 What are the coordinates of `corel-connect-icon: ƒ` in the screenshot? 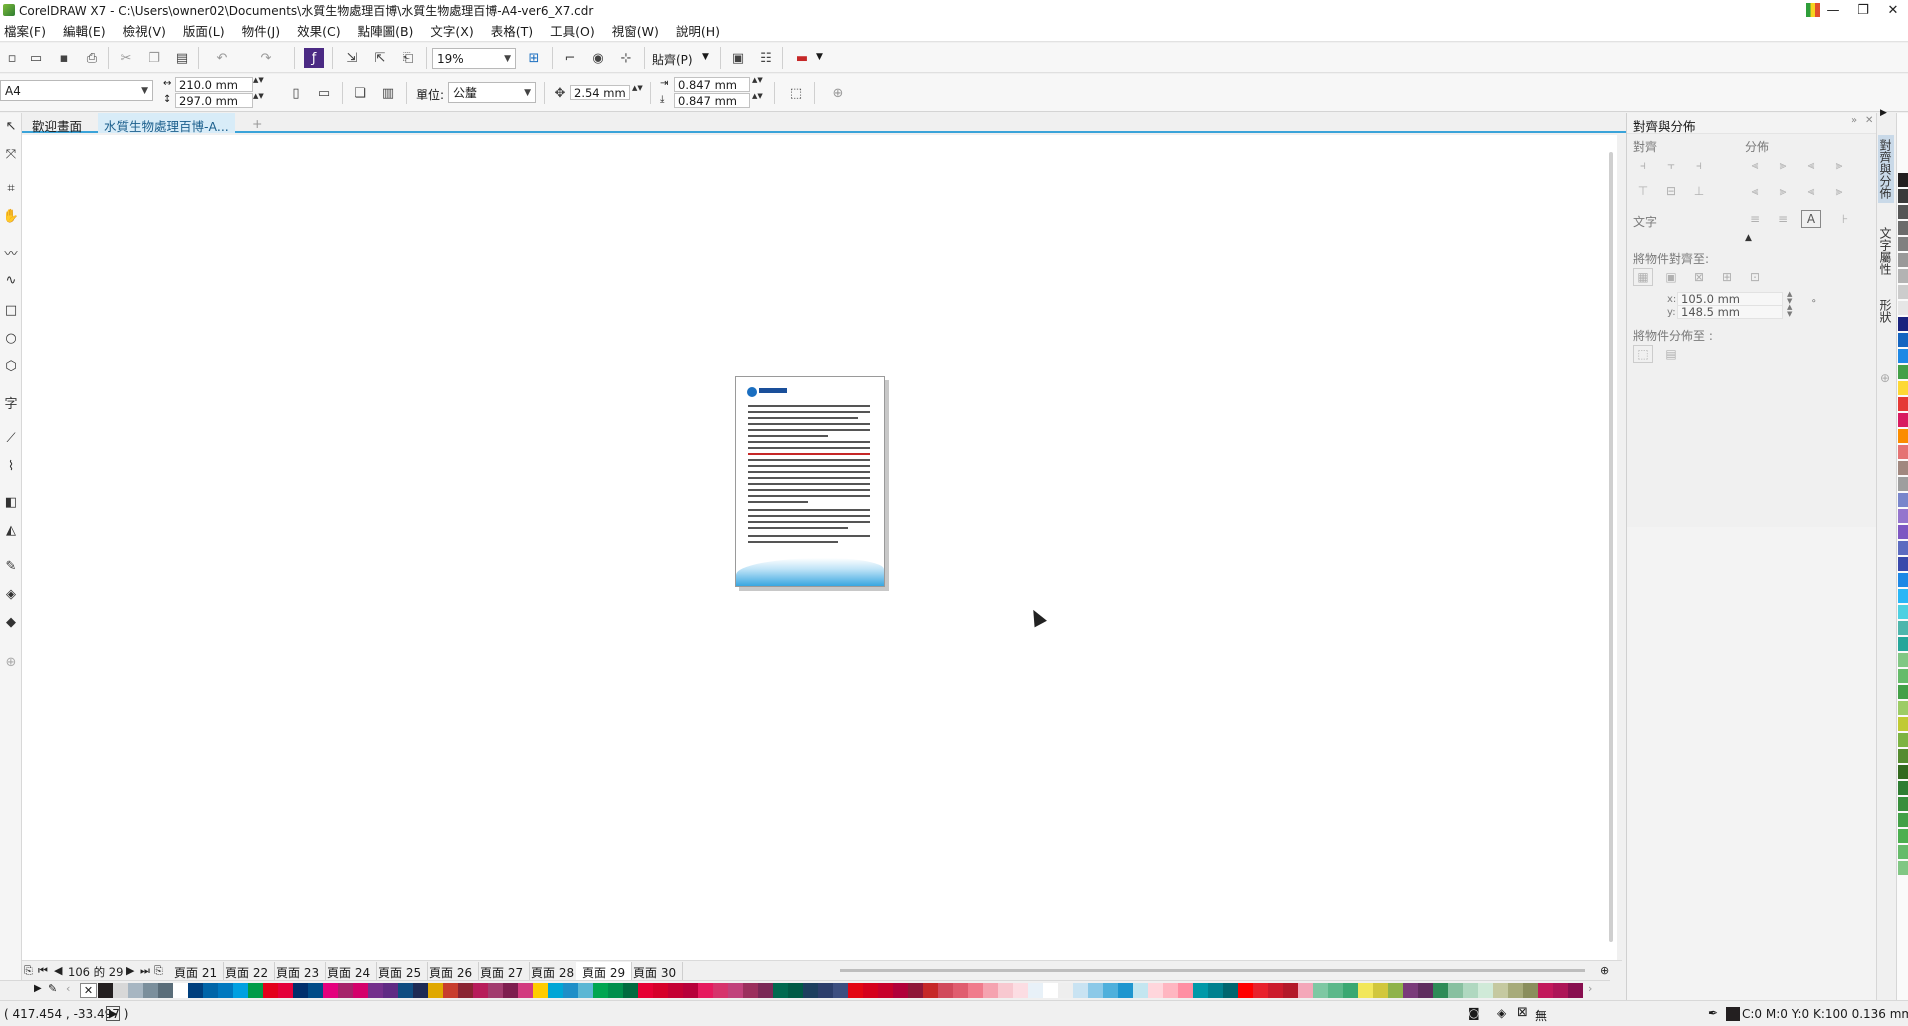 It's located at (314, 58).